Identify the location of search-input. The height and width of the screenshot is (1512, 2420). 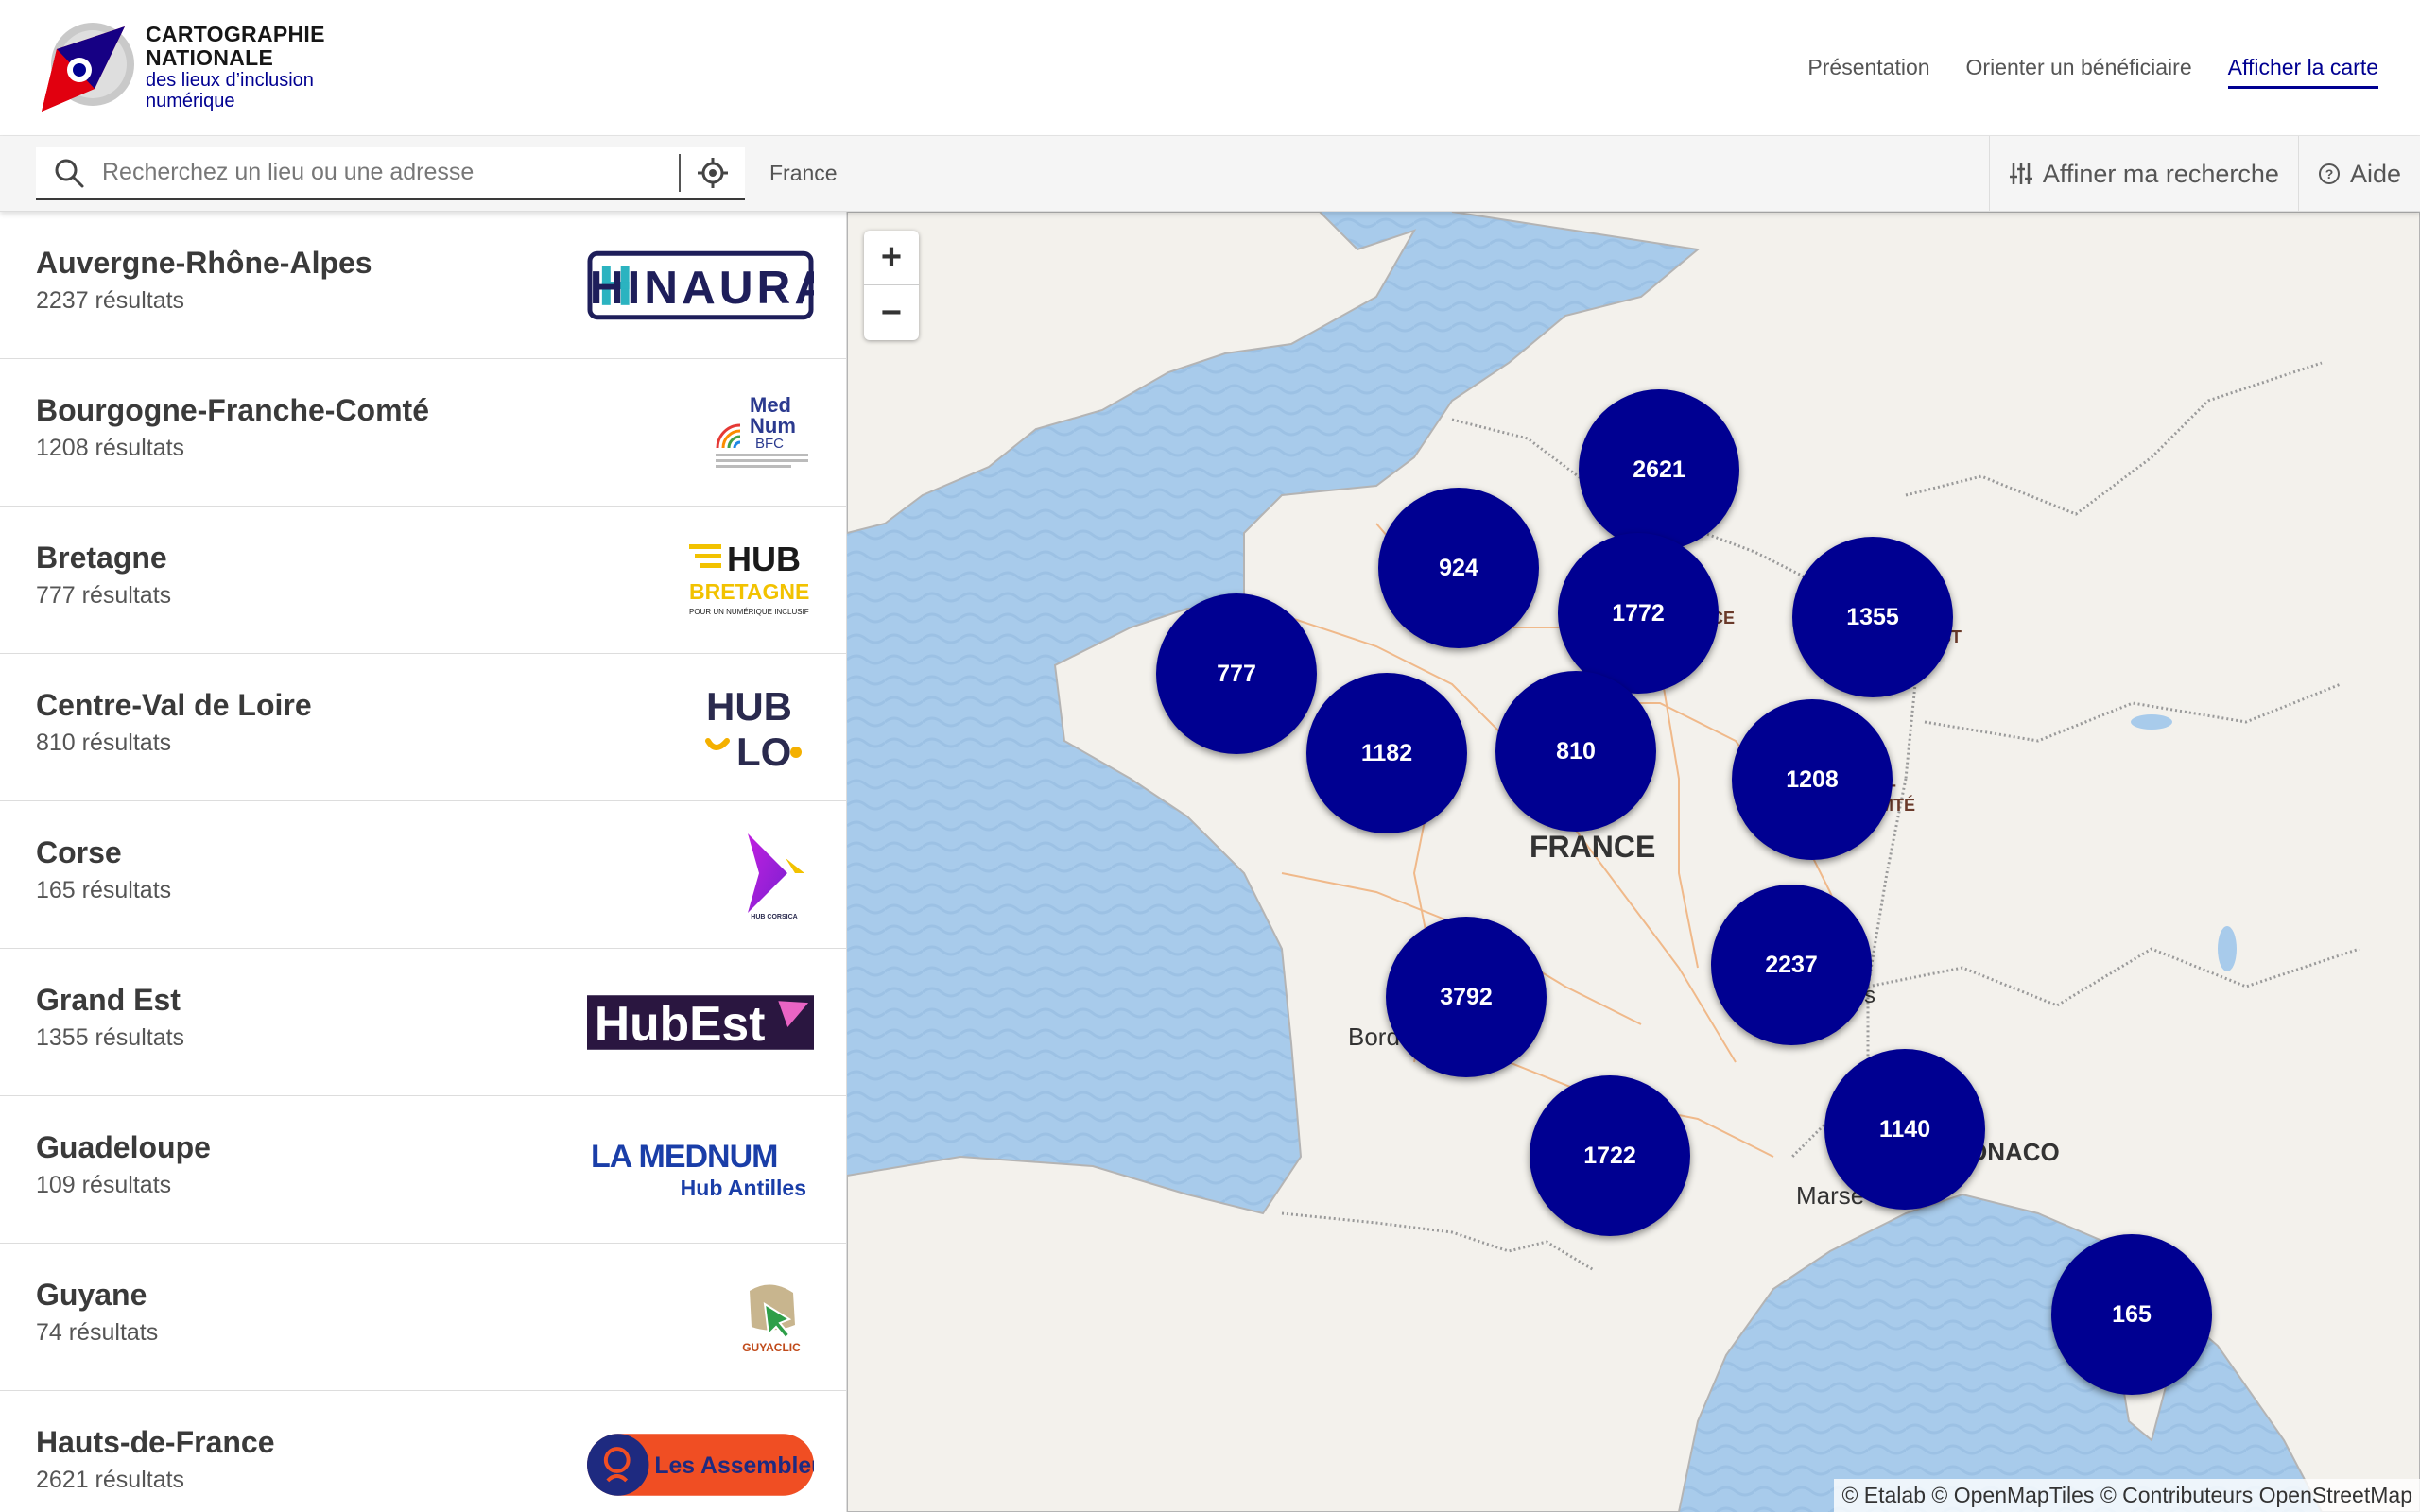
(391, 172).